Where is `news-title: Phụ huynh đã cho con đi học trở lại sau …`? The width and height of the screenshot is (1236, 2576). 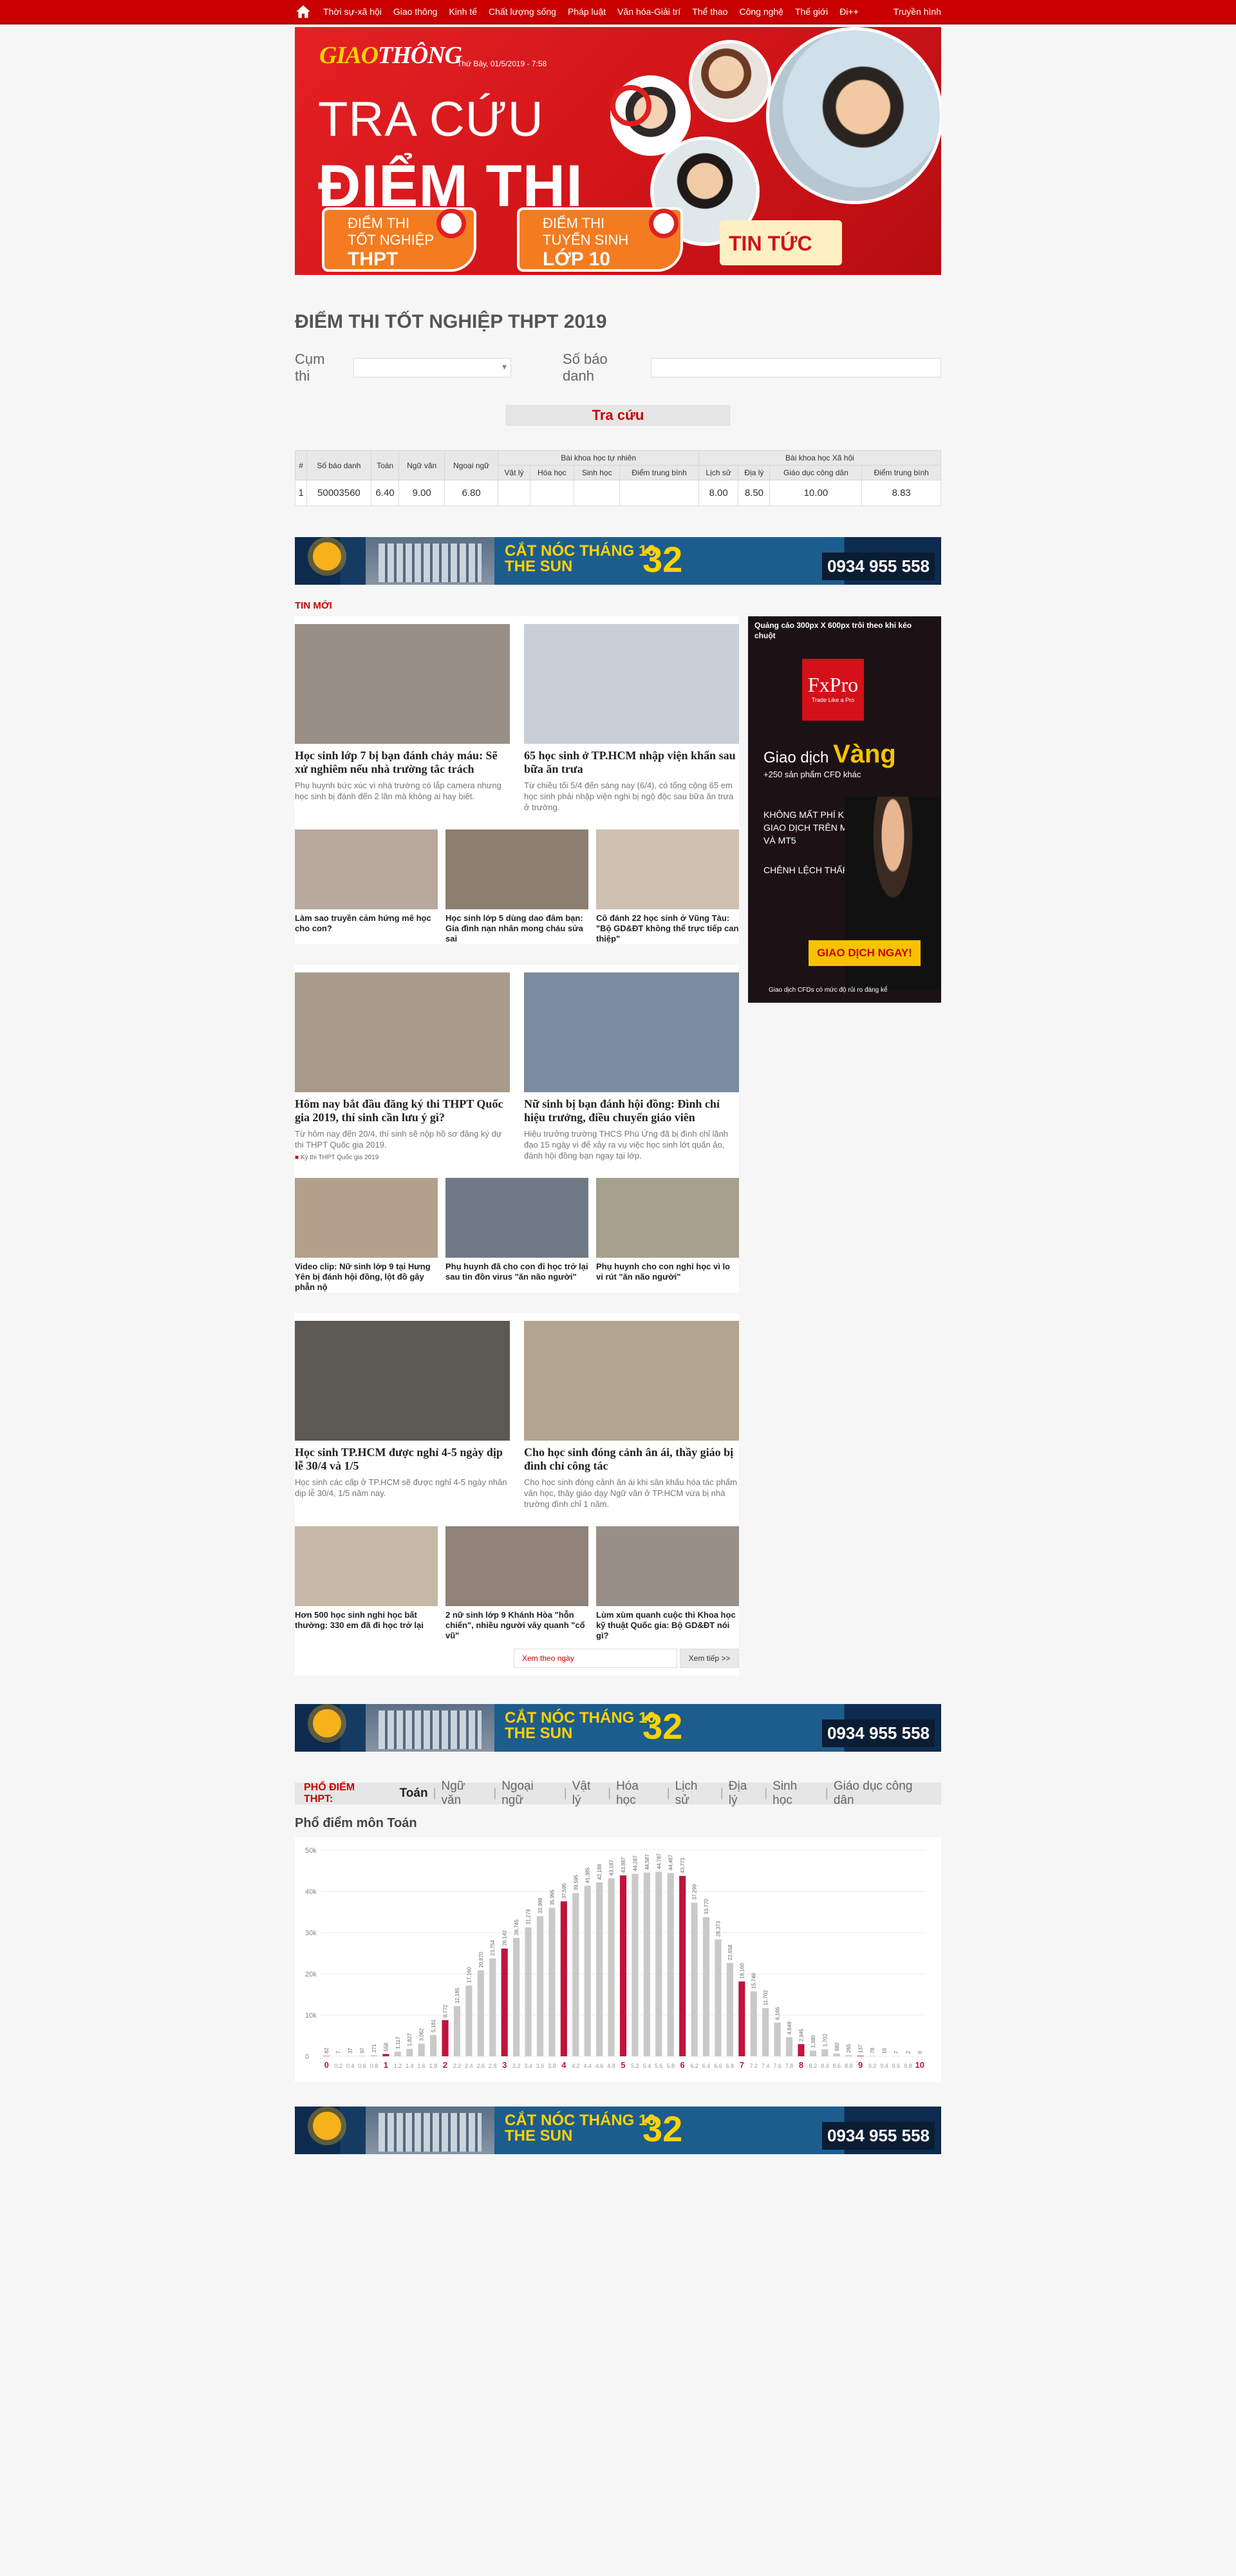
news-title: Phụ huynh đã cho con đi học trở lại sau … is located at coordinates (516, 1272).